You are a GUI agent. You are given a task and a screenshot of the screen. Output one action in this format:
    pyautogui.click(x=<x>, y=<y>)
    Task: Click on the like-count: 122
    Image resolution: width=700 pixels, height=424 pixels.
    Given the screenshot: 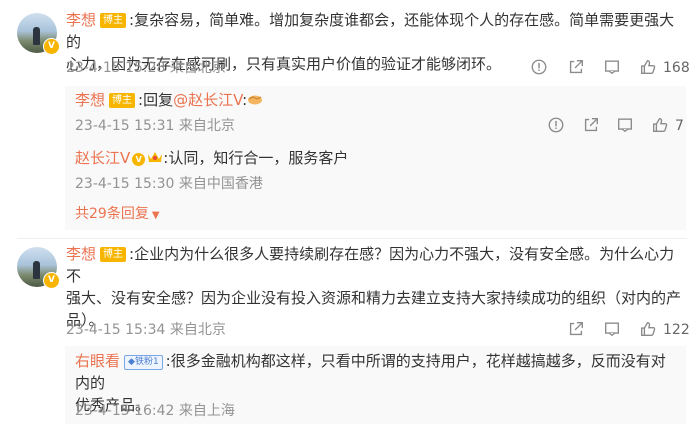 What is the action you would take?
    pyautogui.click(x=676, y=330)
    